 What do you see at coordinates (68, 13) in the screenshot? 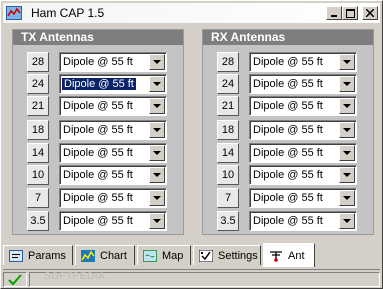
I see `window-title: Ham CAP 1.5` at bounding box center [68, 13].